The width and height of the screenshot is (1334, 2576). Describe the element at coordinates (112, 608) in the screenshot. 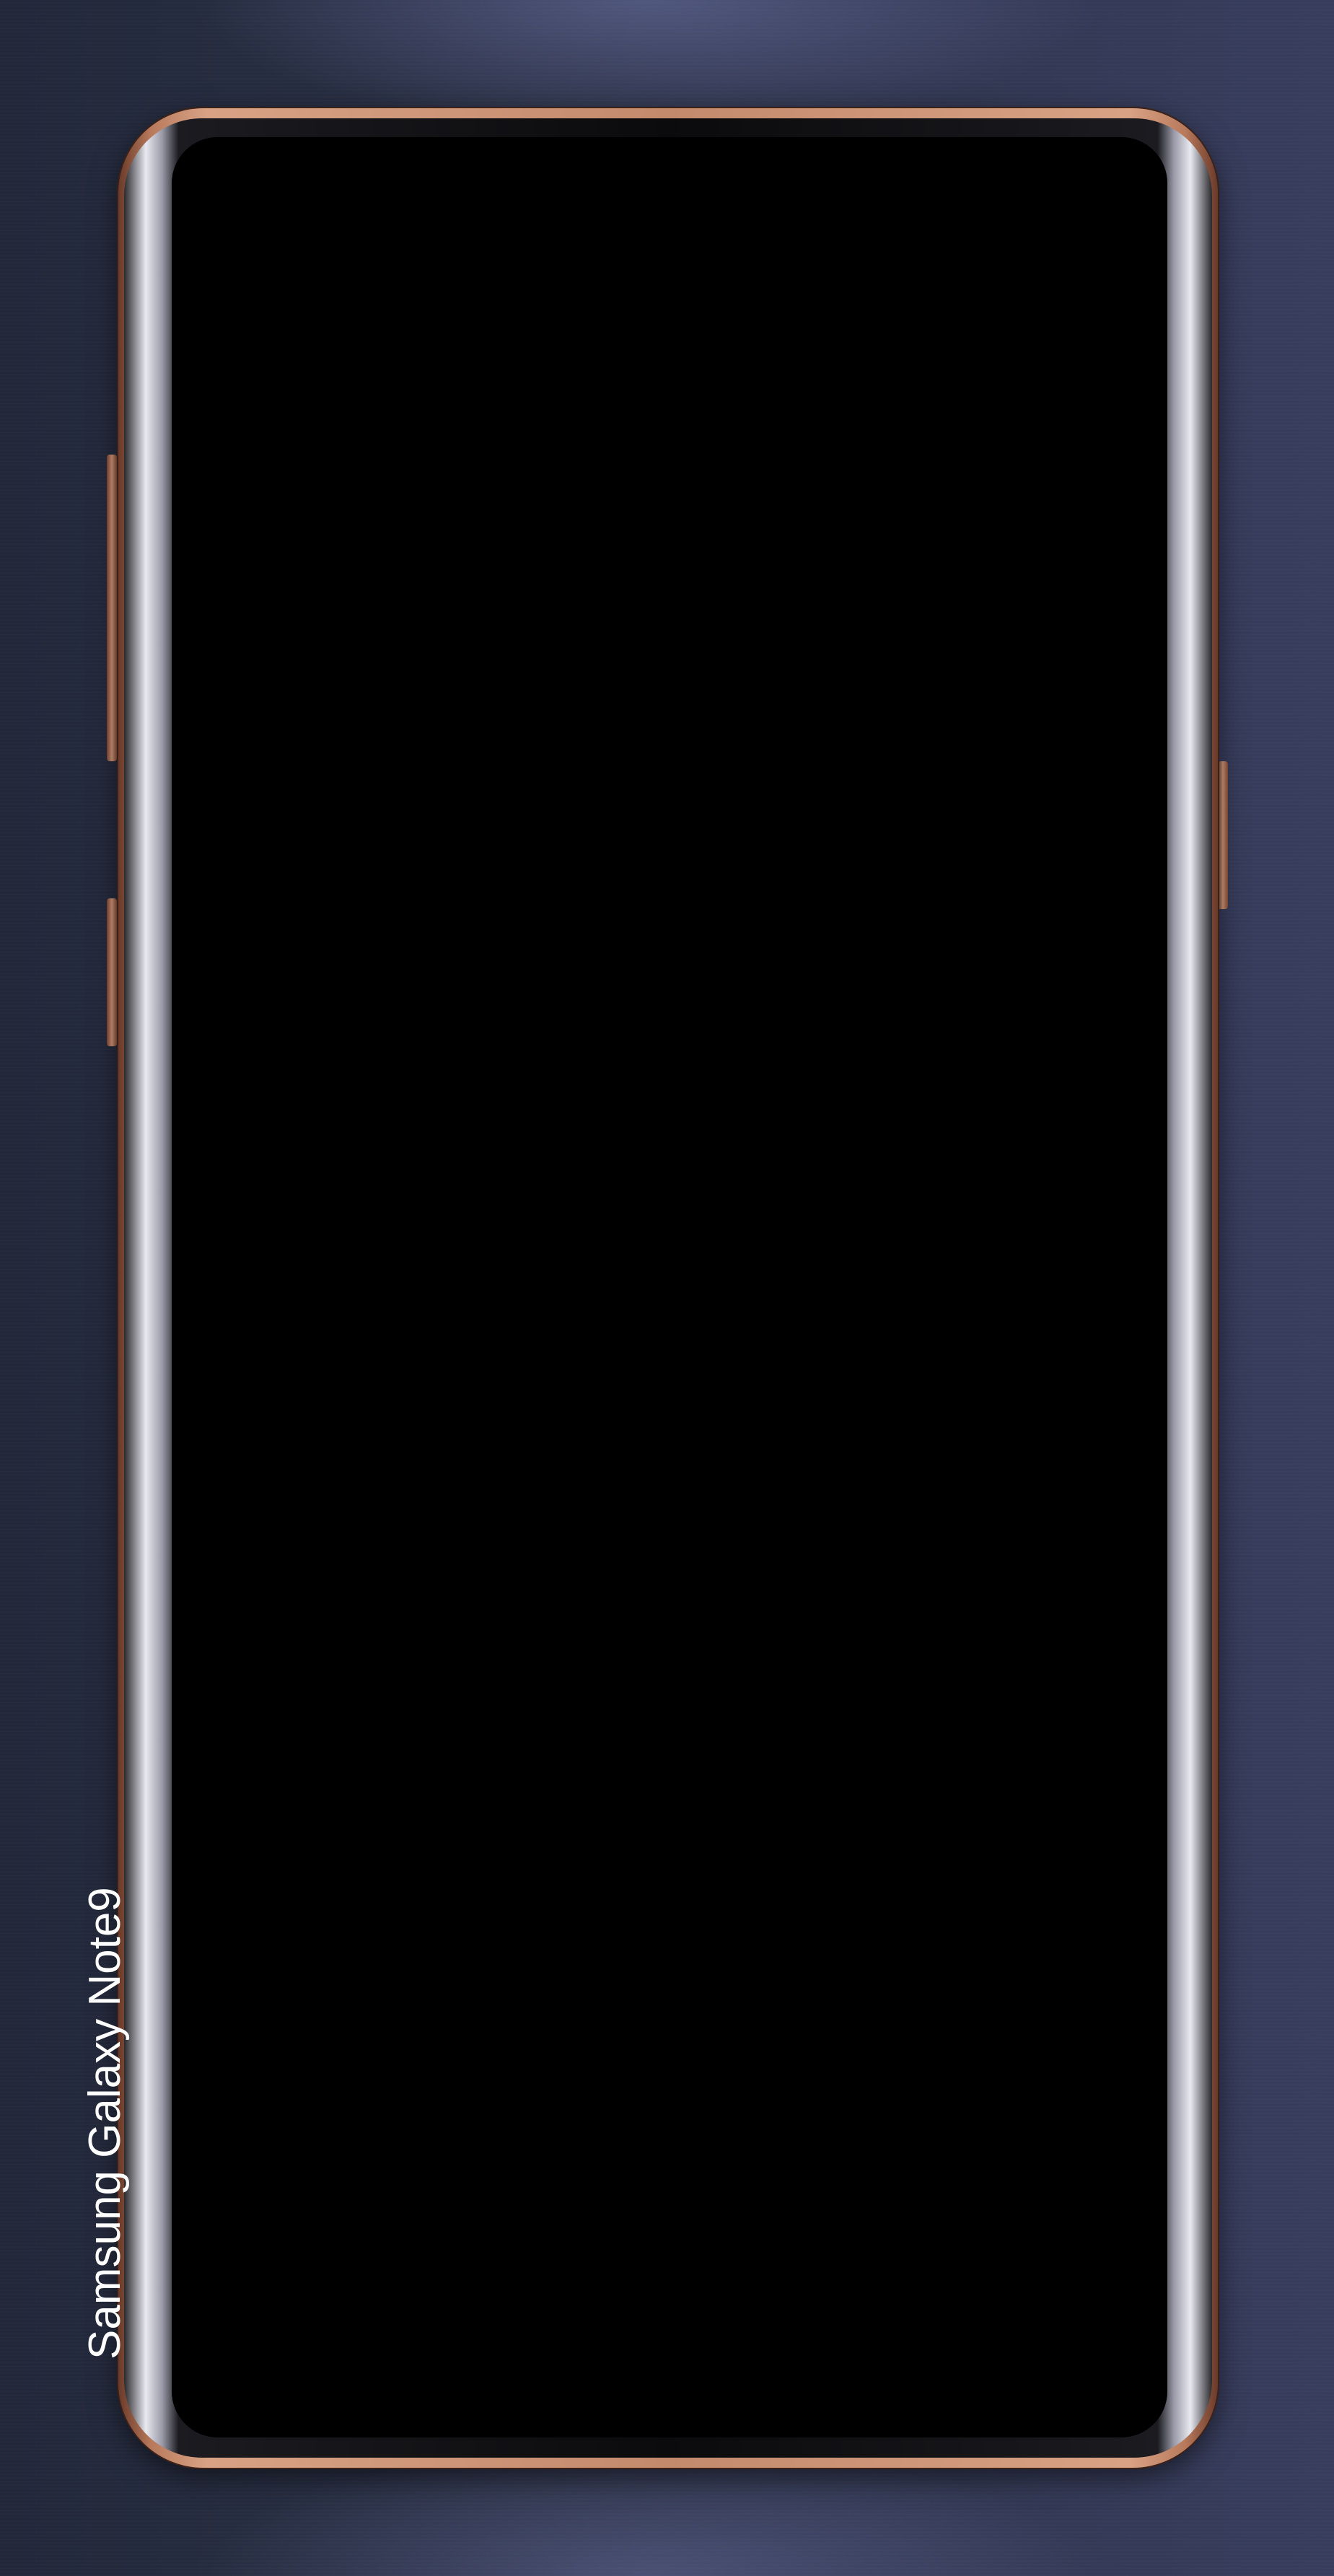

I see `bixby-button` at that location.